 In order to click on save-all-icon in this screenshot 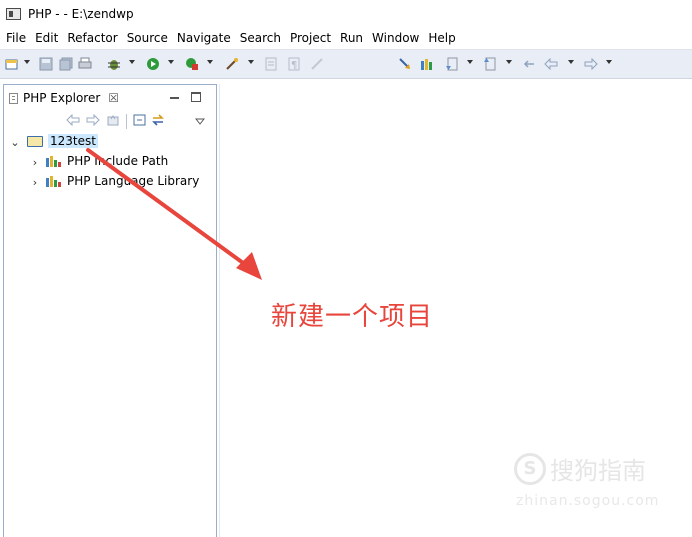, I will do `click(66, 64)`.